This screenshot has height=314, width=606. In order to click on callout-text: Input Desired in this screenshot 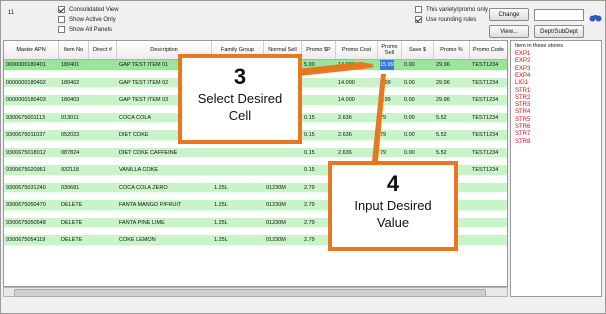, I will do `click(393, 205)`.